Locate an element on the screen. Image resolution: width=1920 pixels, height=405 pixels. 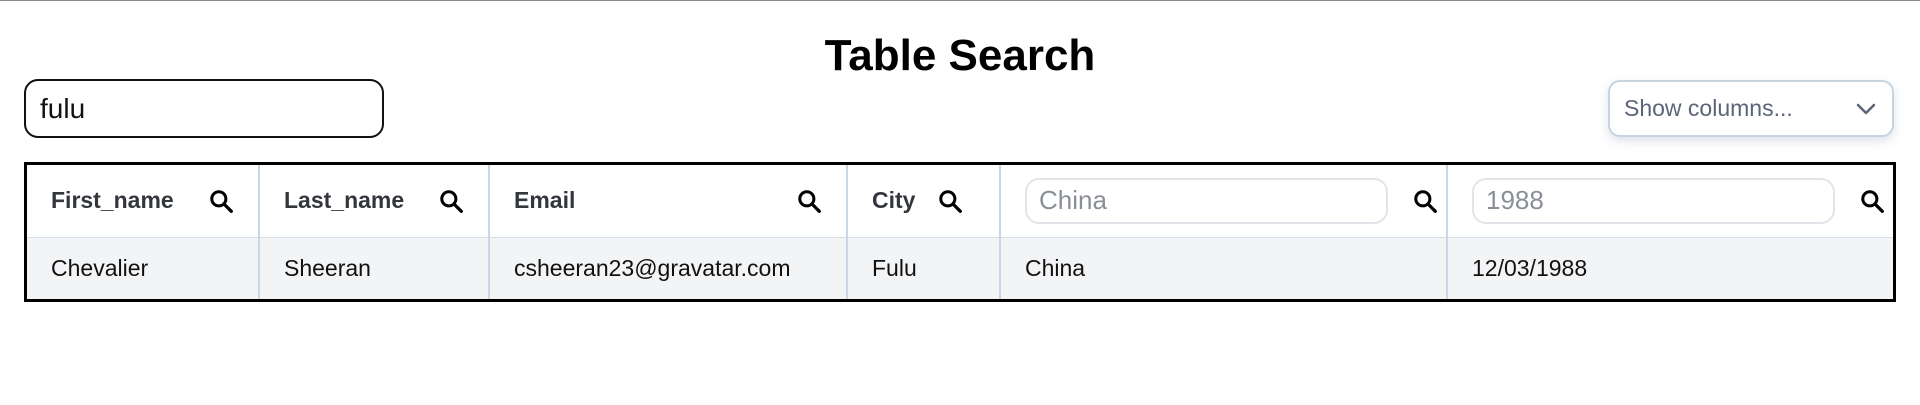
cell-date: 12/03/1988 is located at coordinates (1530, 267).